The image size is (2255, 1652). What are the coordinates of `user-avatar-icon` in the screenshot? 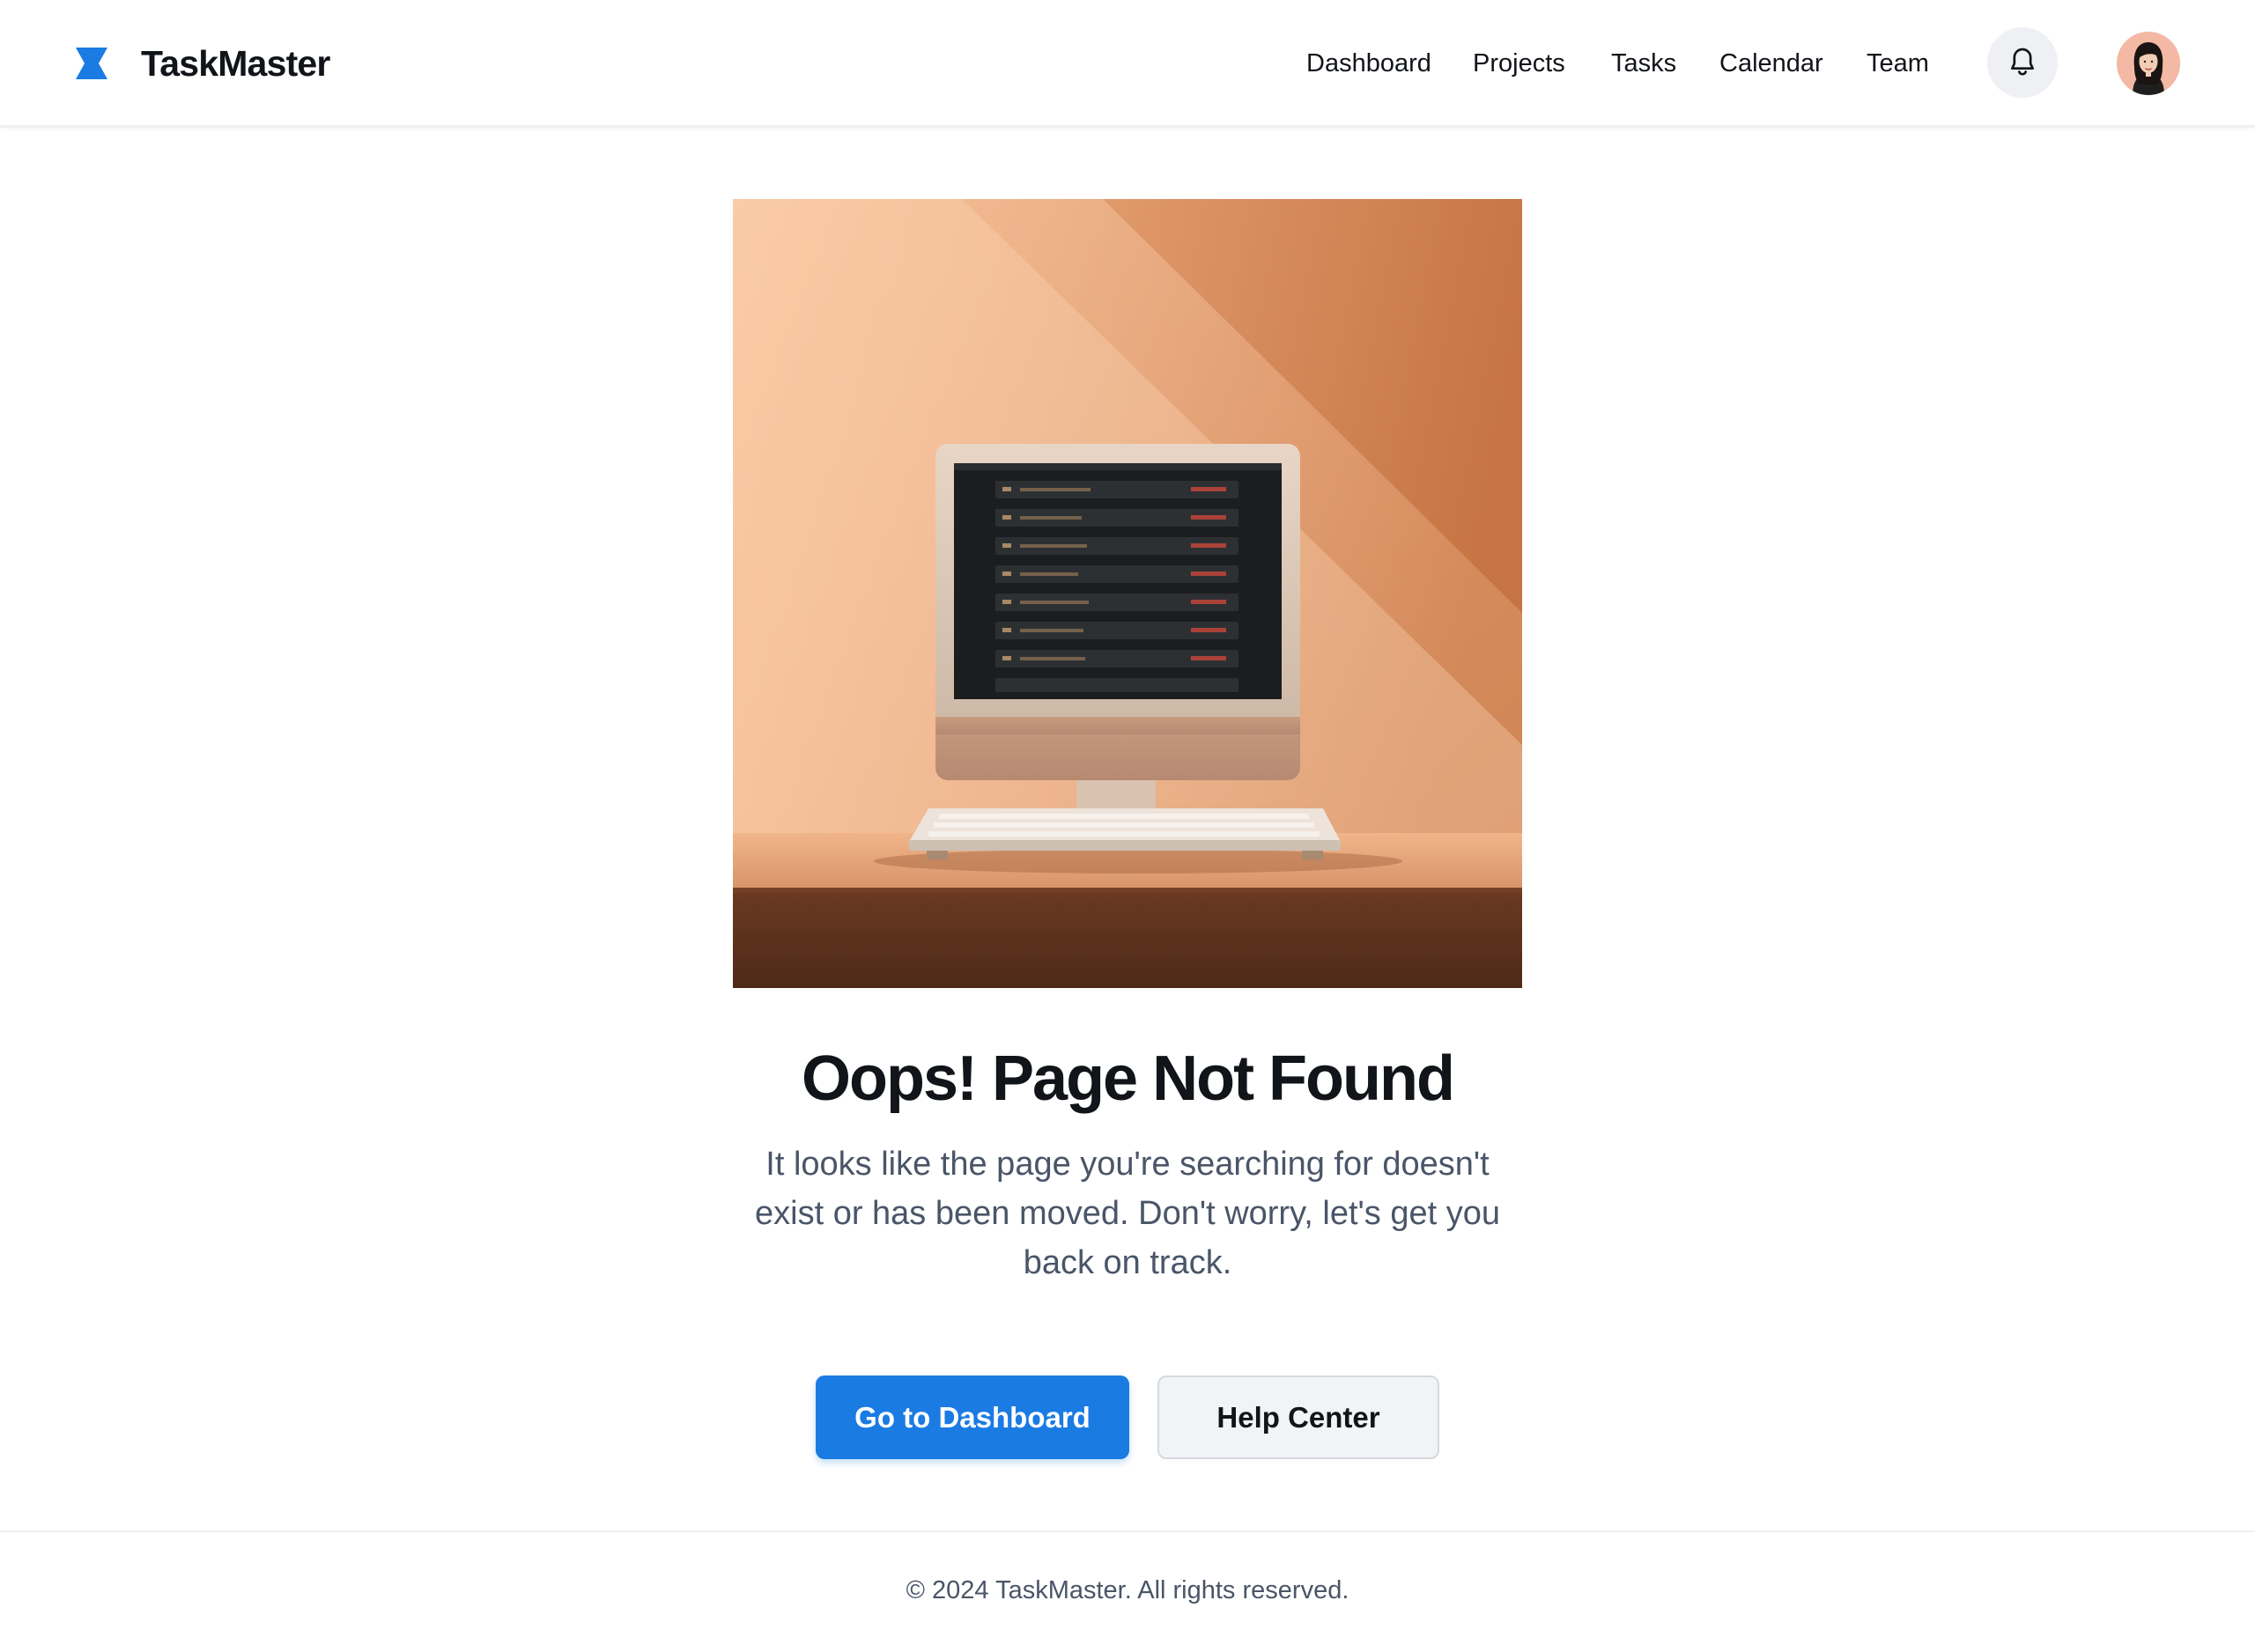 It's located at (2148, 63).